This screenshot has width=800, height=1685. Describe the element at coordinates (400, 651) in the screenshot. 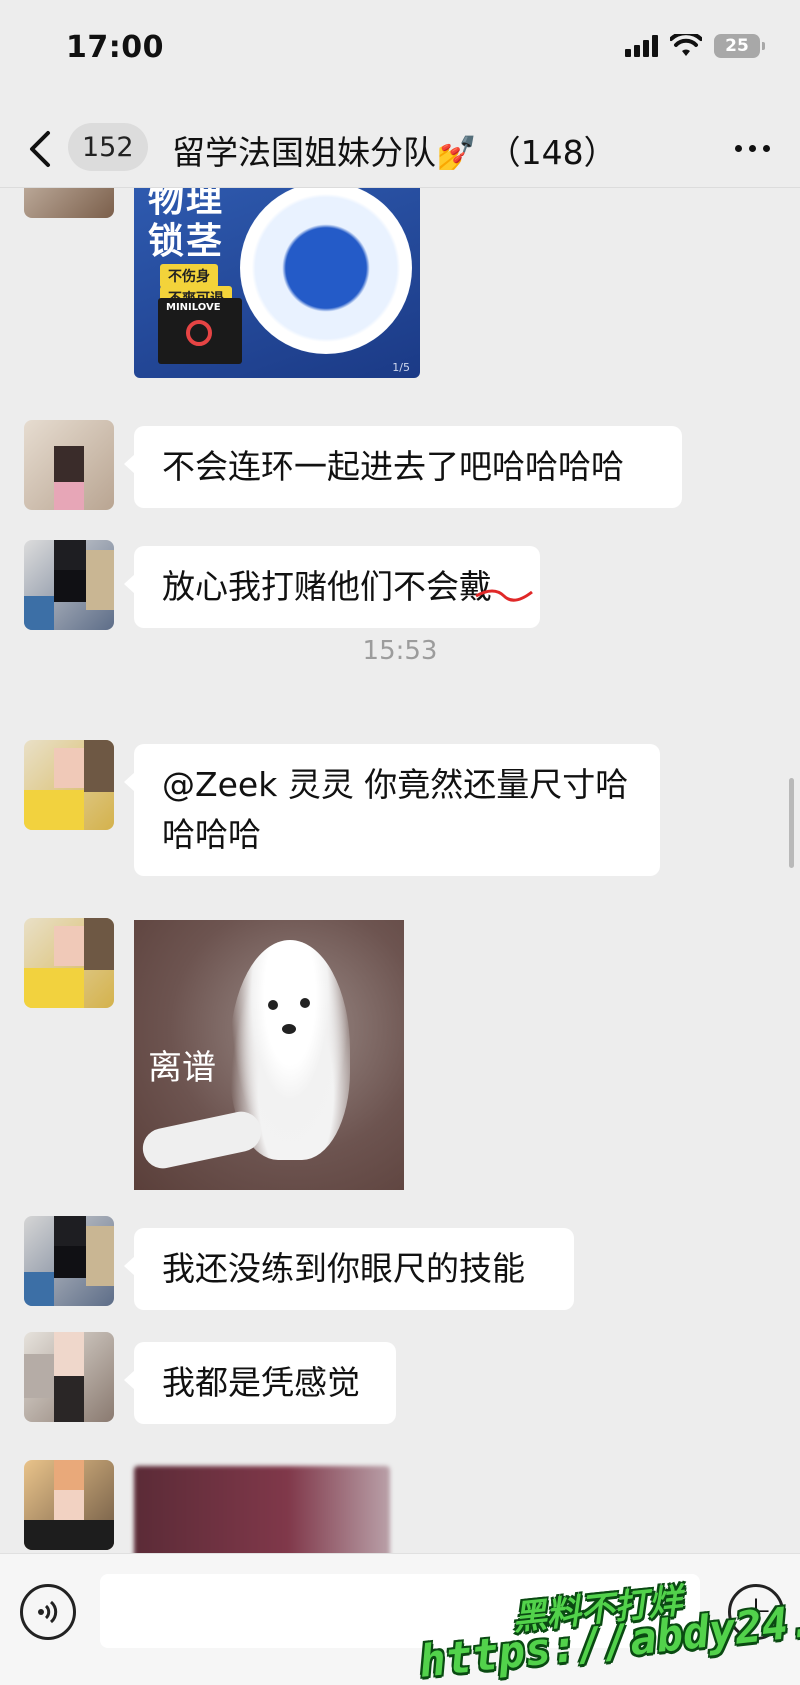

I see `timestamp: 15:53` at that location.